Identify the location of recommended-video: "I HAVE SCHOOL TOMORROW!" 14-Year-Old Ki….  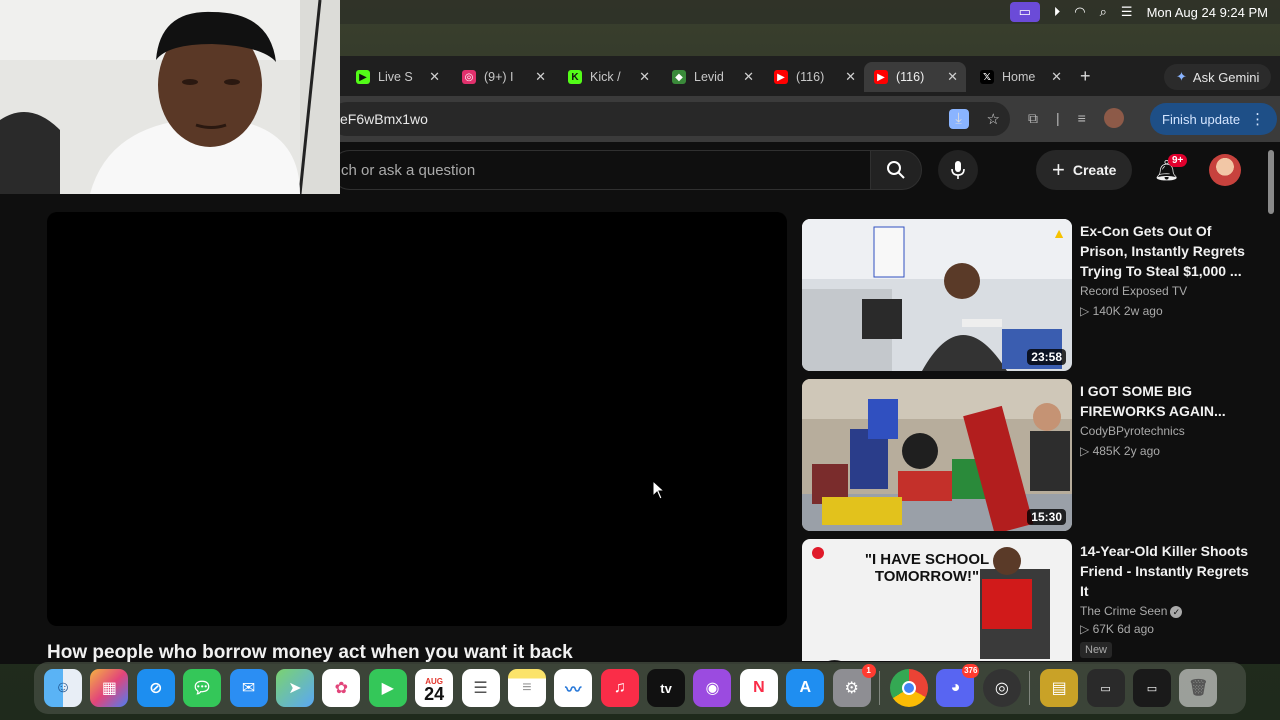
(1030, 600).